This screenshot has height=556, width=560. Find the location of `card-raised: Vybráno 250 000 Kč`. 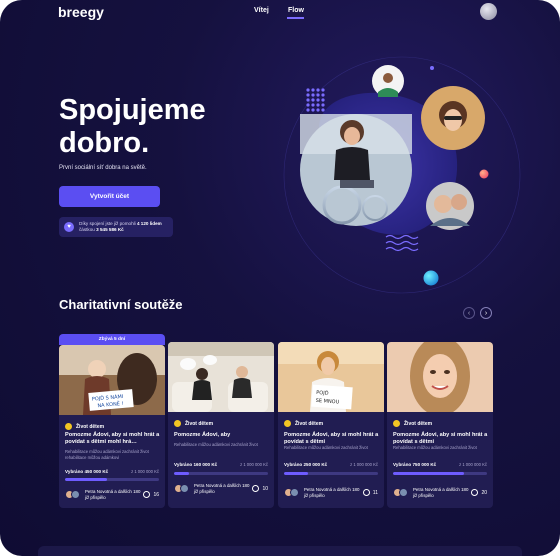

card-raised: Vybráno 250 000 Kč is located at coordinates (306, 464).